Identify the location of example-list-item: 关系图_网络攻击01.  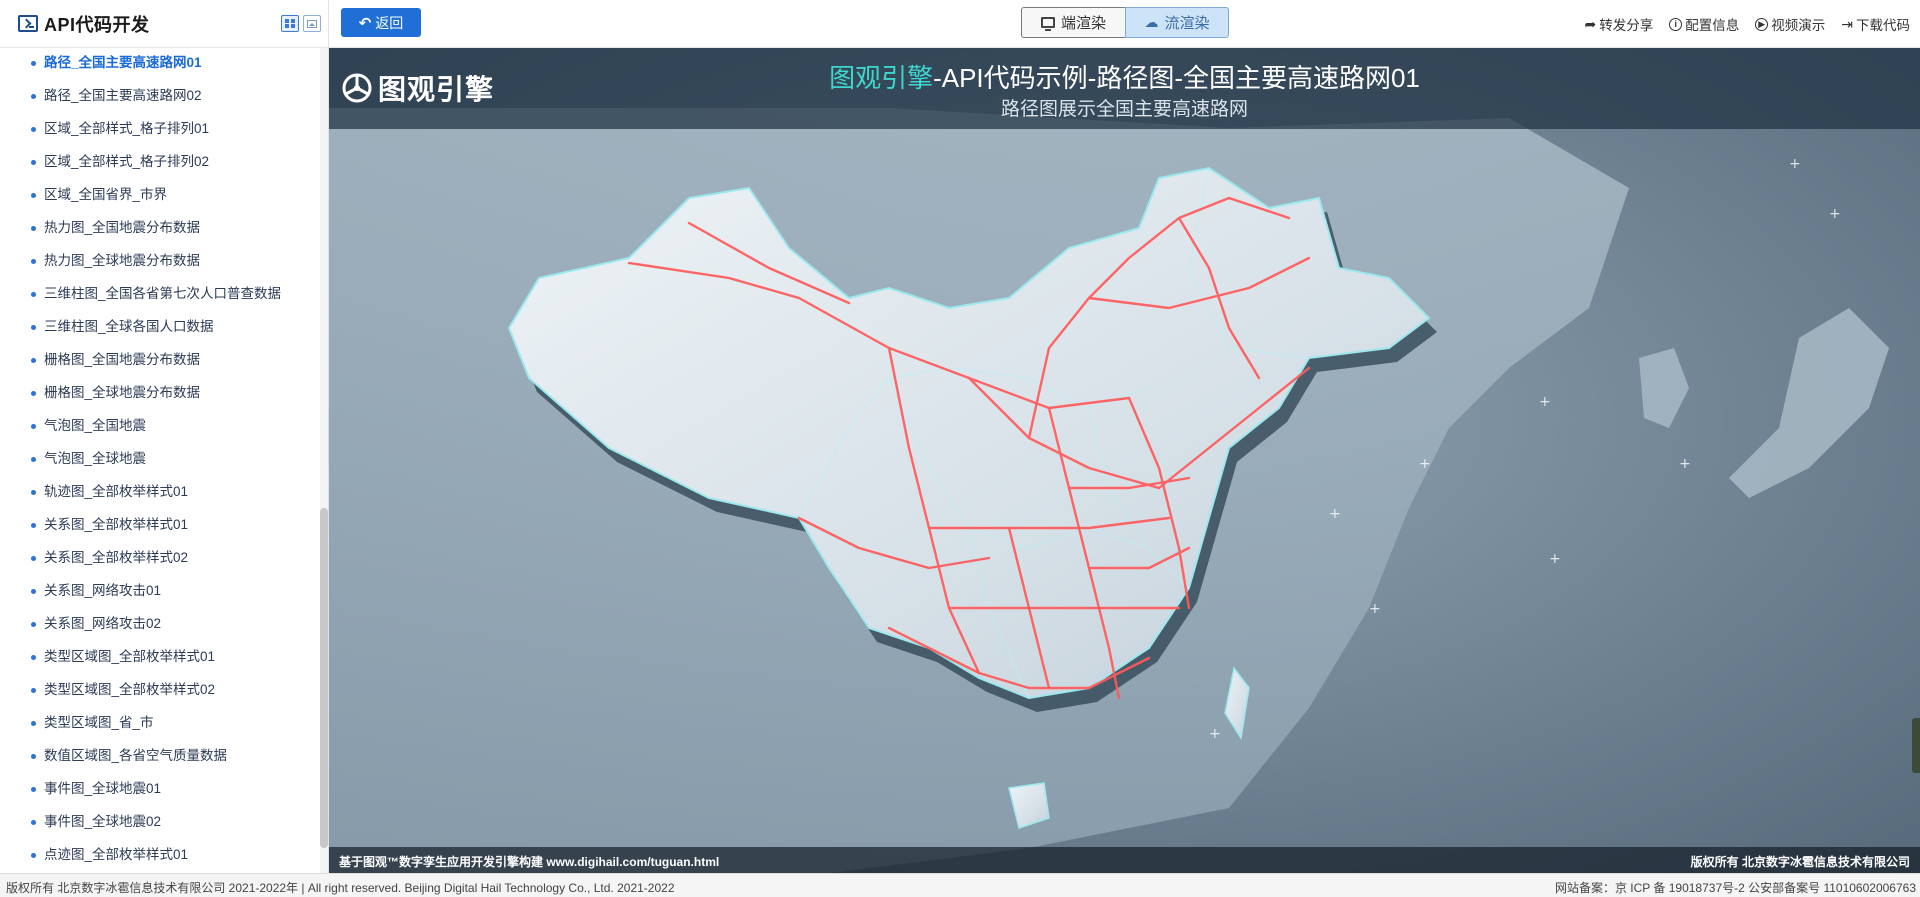
(159, 592).